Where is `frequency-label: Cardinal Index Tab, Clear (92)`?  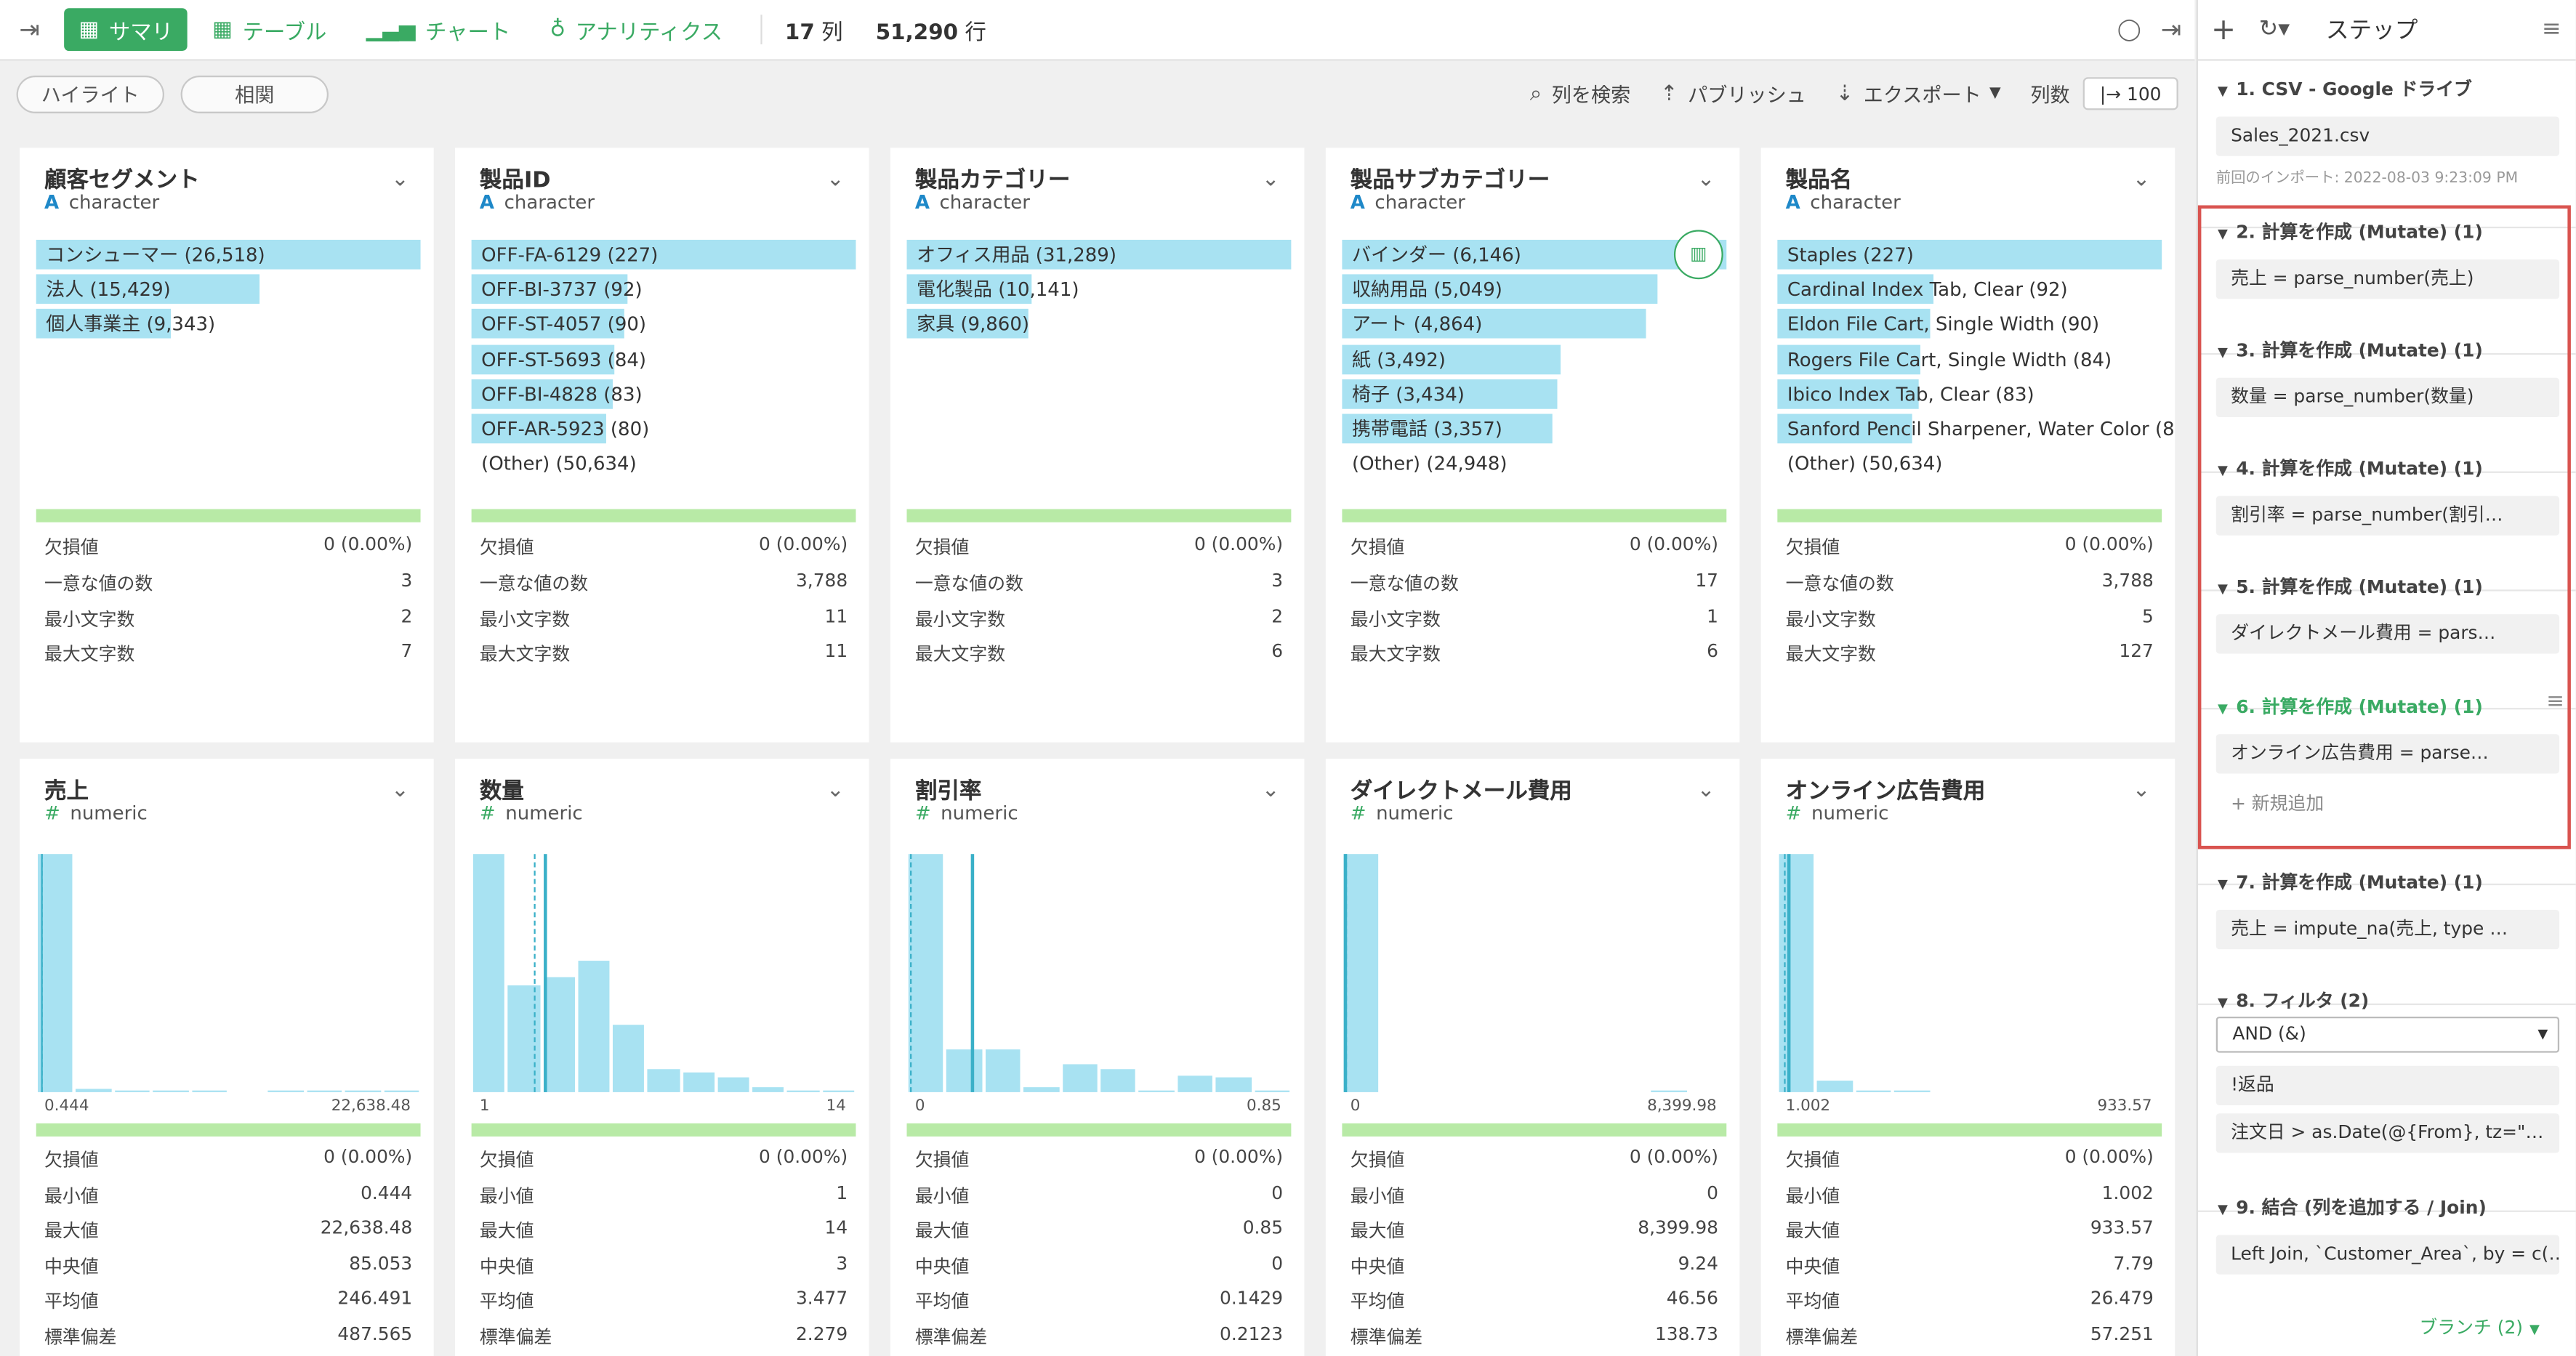 frequency-label: Cardinal Index Tab, Clear (92) is located at coordinates (1927, 289).